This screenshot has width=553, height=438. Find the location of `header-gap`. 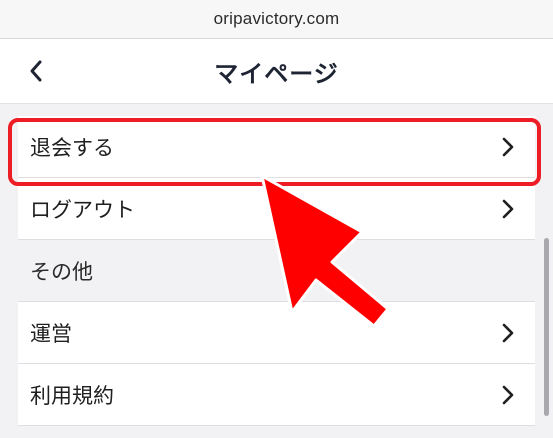

header-gap is located at coordinates (276, 110).